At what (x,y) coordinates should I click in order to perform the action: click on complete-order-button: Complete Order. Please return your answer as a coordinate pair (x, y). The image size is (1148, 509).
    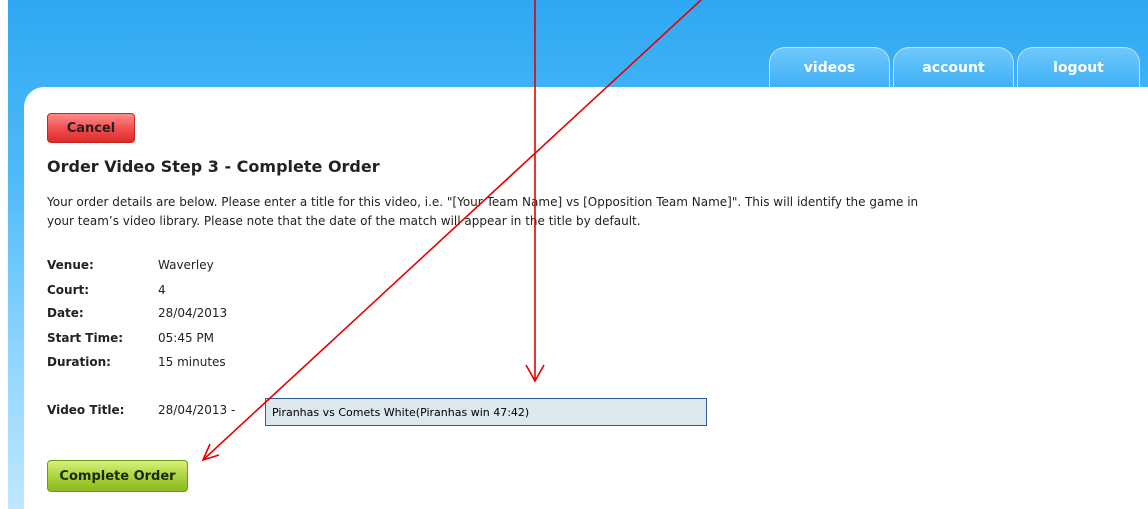
    Looking at the image, I should click on (117, 476).